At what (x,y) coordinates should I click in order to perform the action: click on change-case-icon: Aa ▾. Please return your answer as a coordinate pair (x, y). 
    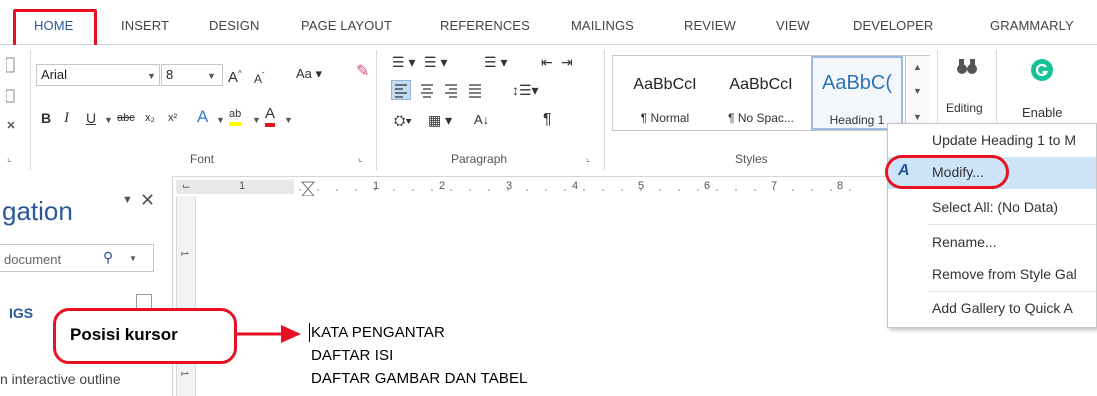
    Looking at the image, I should click on (309, 74).